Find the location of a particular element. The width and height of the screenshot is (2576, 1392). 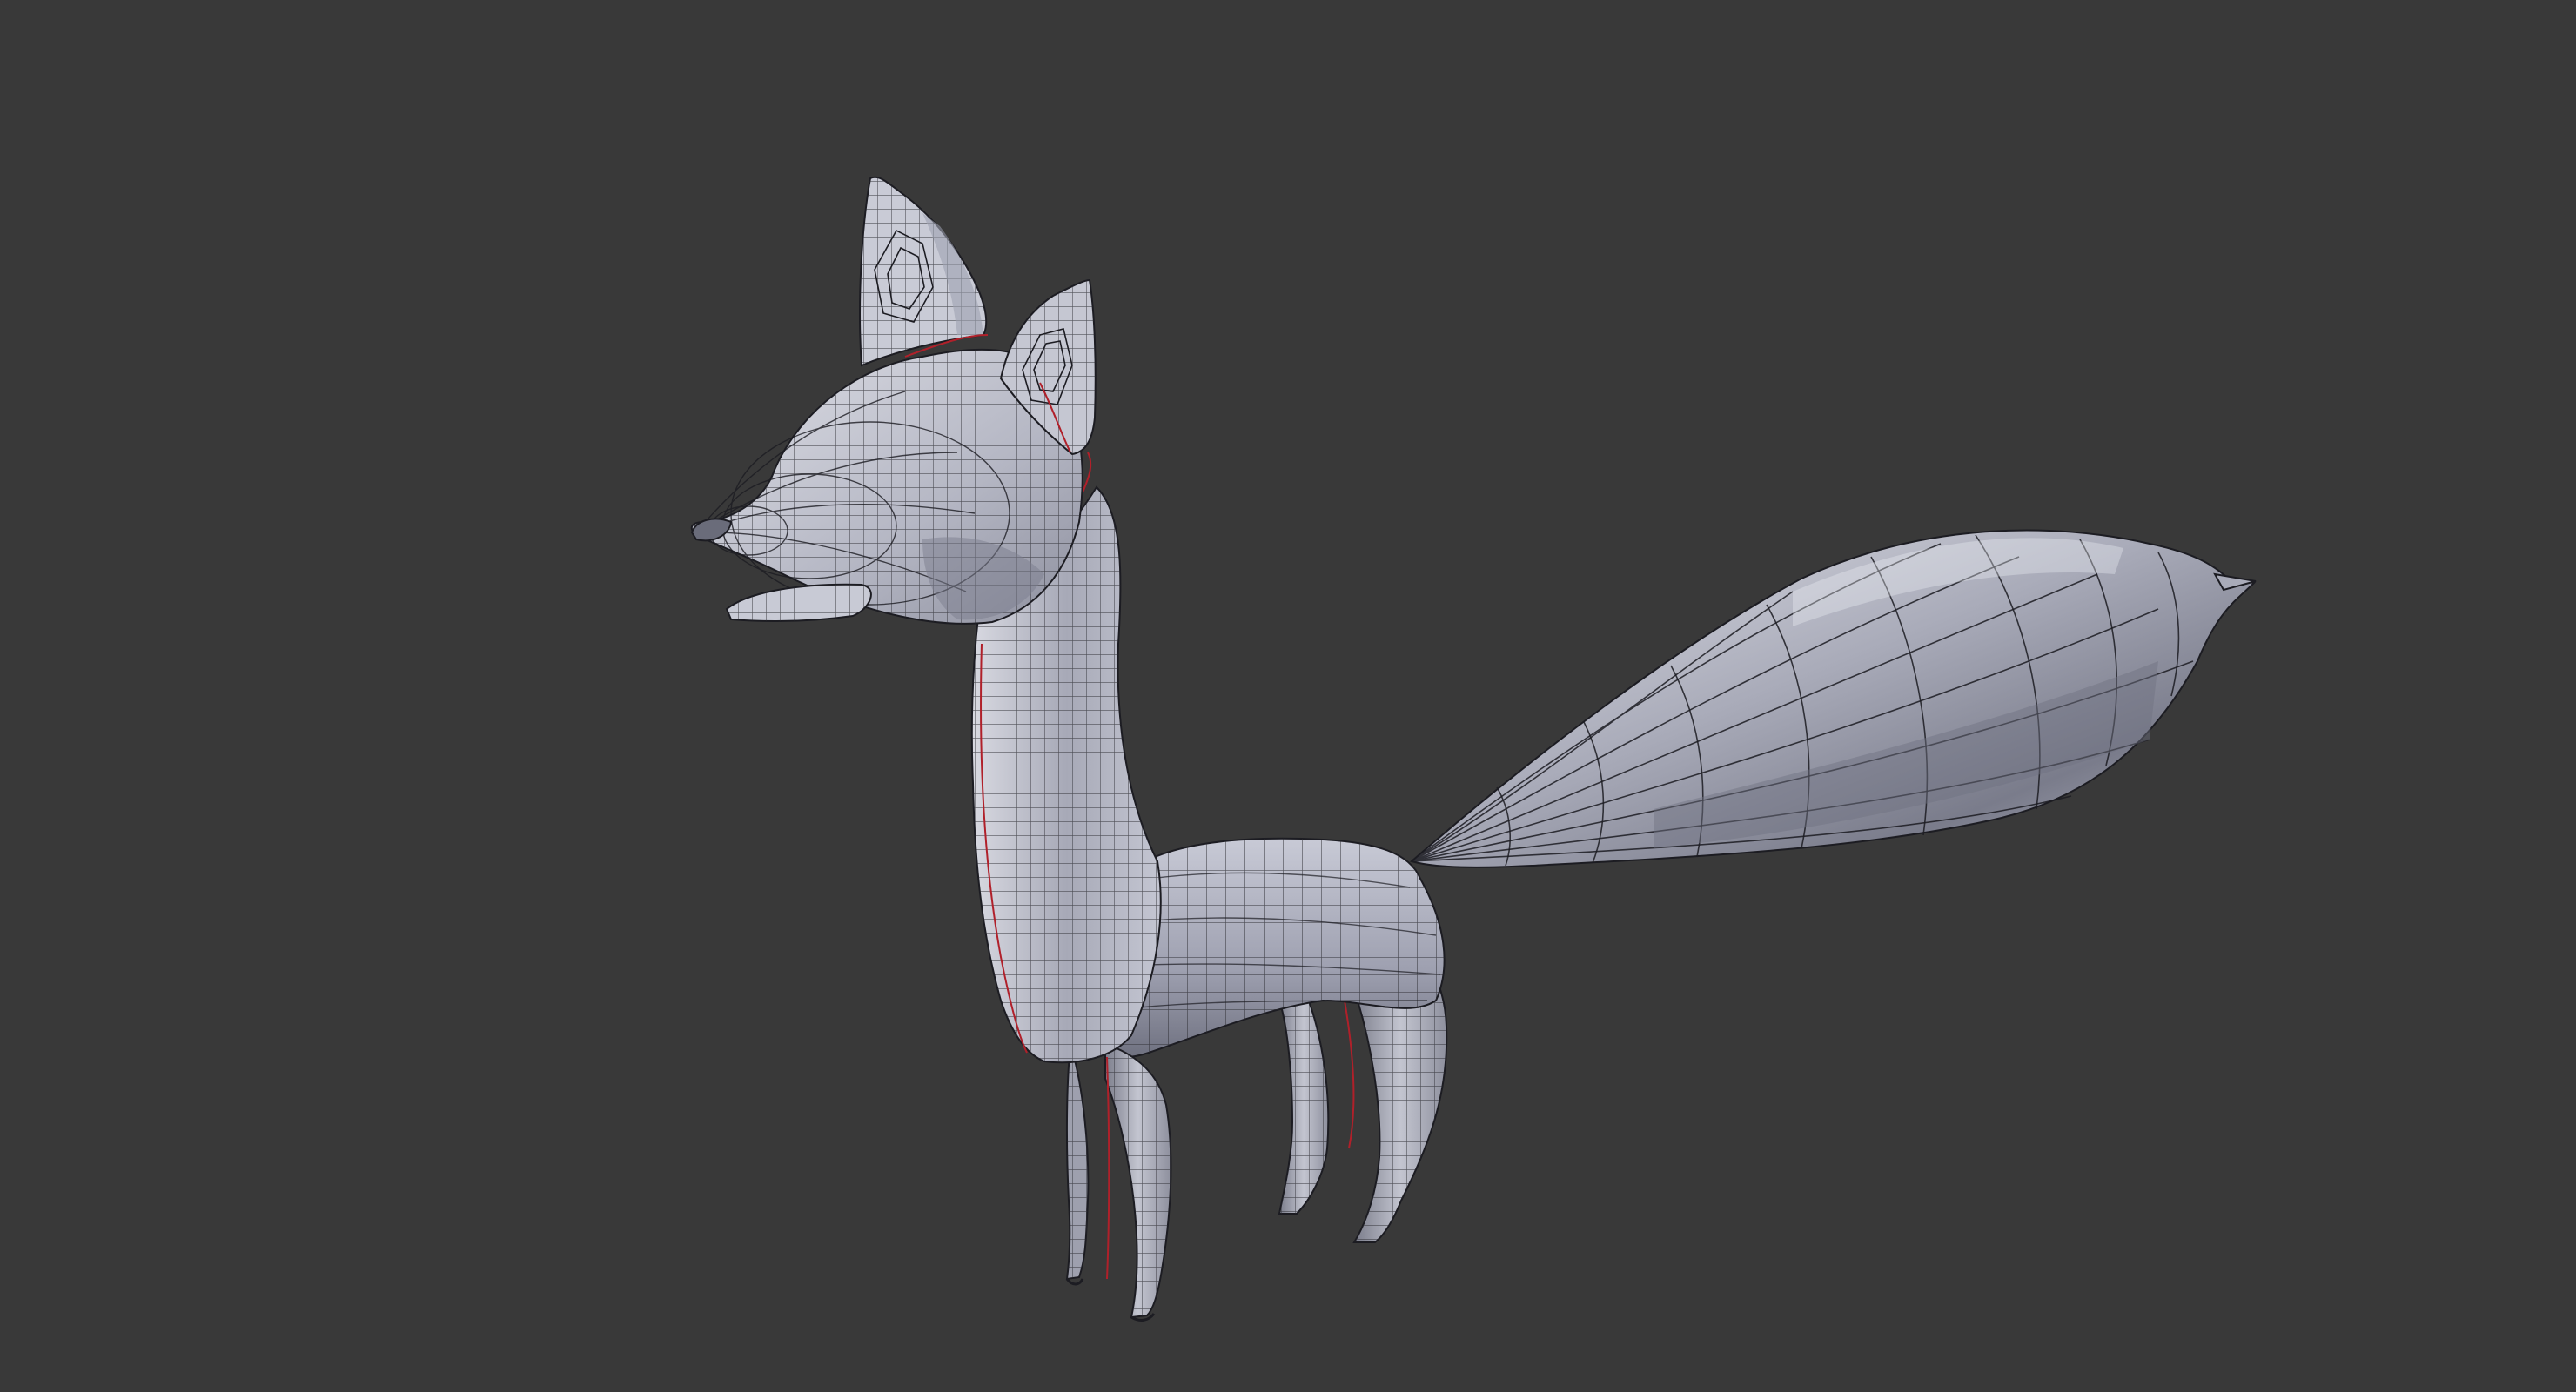

fox-back-leg-far is located at coordinates (1317, 1102).